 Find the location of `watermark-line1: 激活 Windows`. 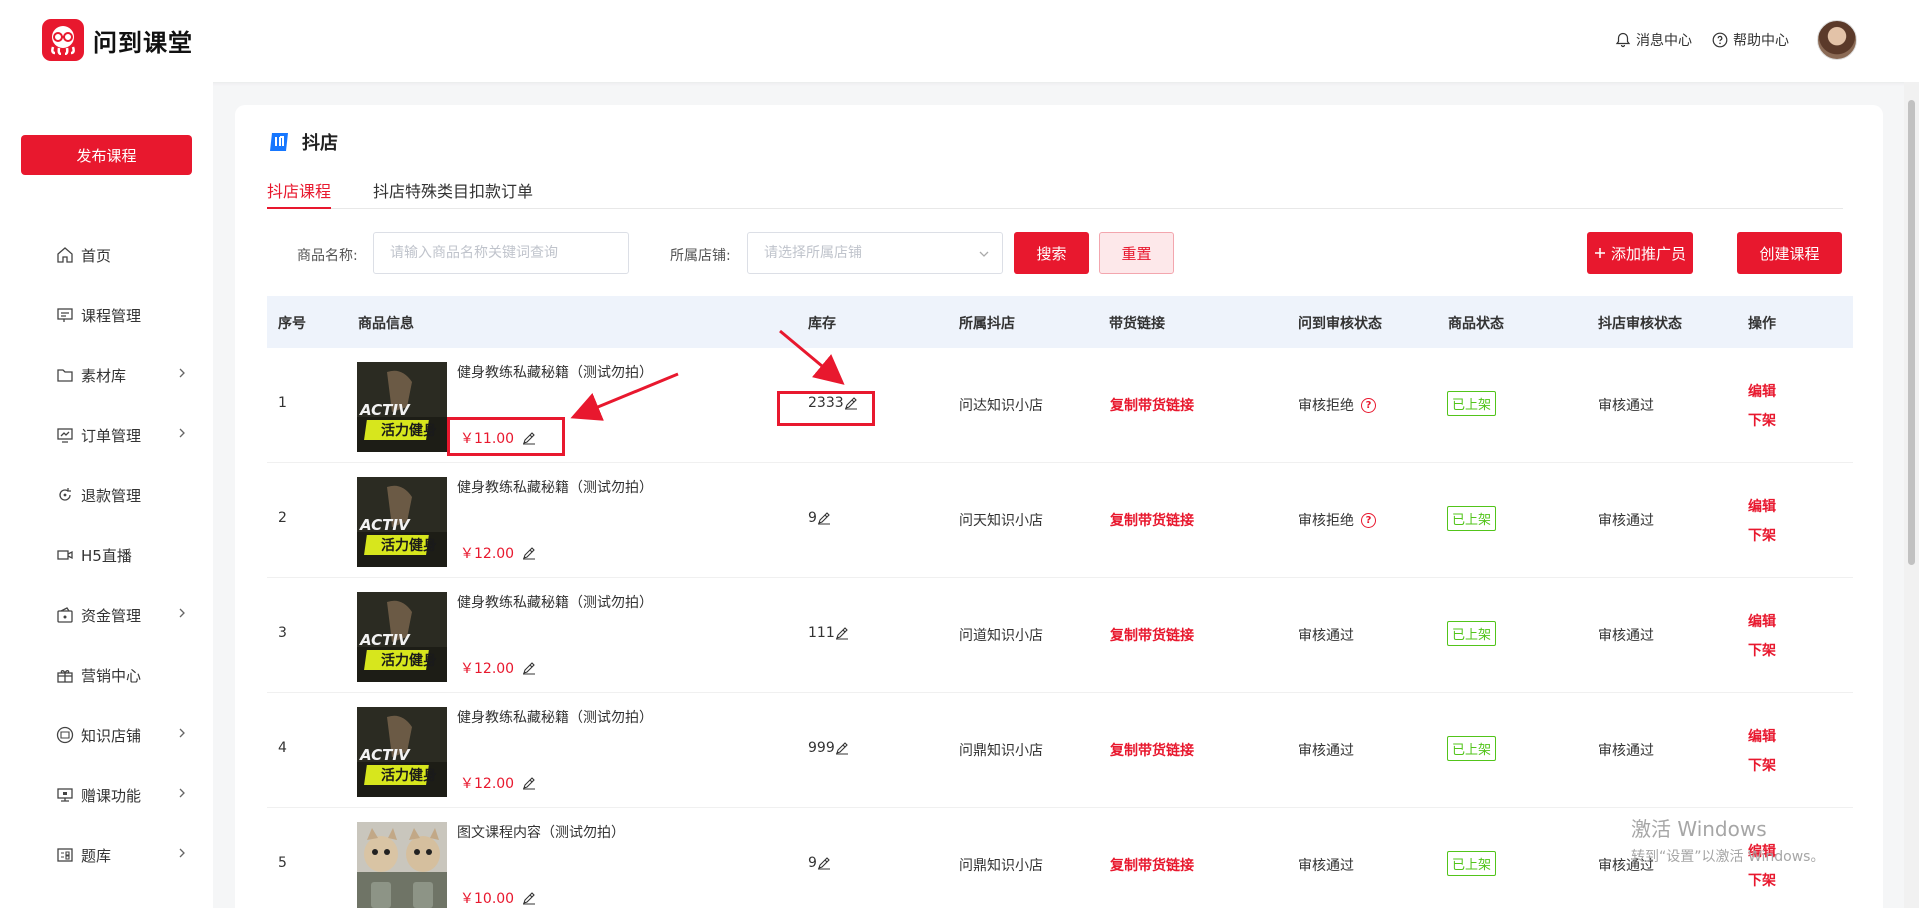

watermark-line1: 激活 Windows is located at coordinates (1699, 829).